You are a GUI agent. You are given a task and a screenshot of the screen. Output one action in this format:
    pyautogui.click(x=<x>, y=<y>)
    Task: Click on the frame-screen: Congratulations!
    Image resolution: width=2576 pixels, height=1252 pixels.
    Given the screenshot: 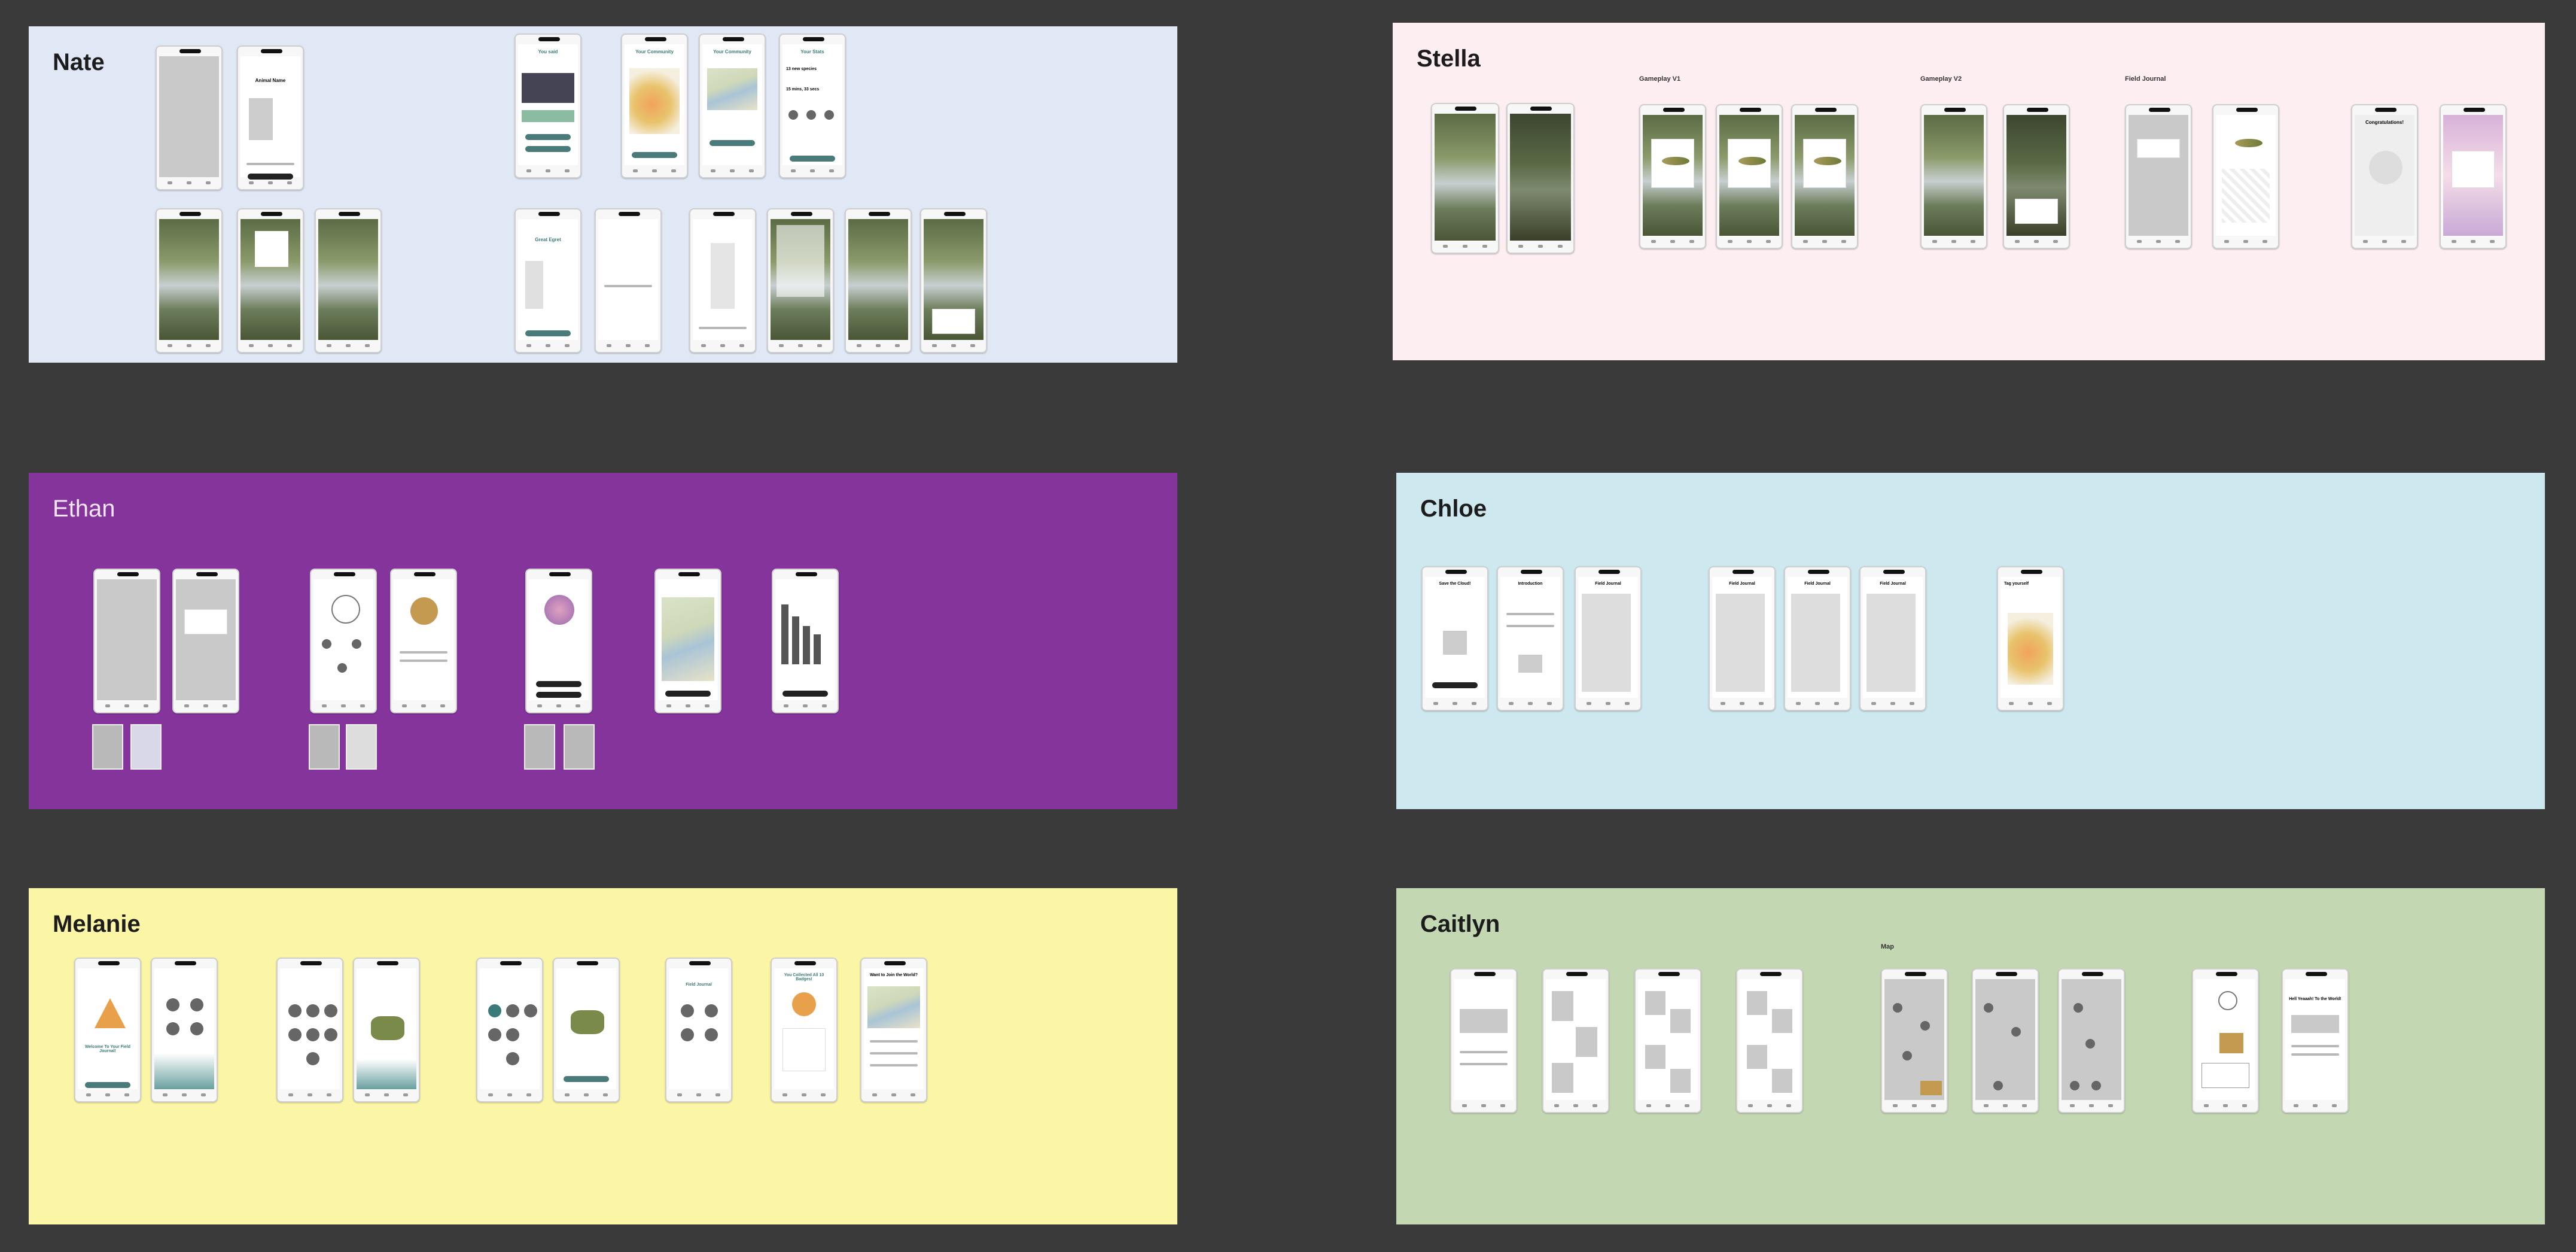 What is the action you would take?
    pyautogui.click(x=2384, y=176)
    